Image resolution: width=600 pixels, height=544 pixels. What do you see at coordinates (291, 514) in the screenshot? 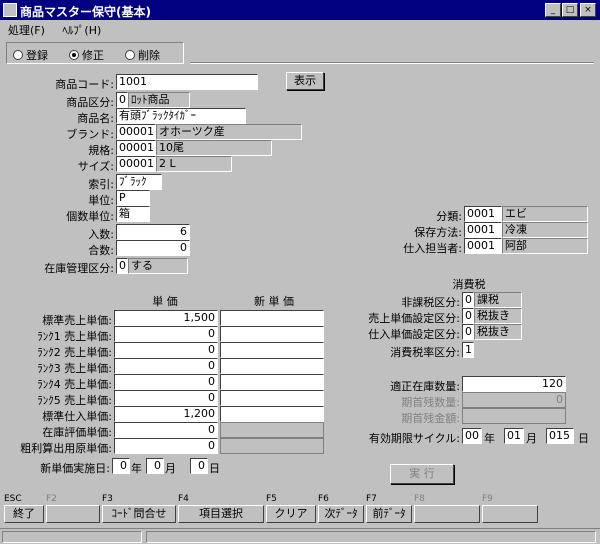
I see `function-key-button: クリア` at bounding box center [291, 514].